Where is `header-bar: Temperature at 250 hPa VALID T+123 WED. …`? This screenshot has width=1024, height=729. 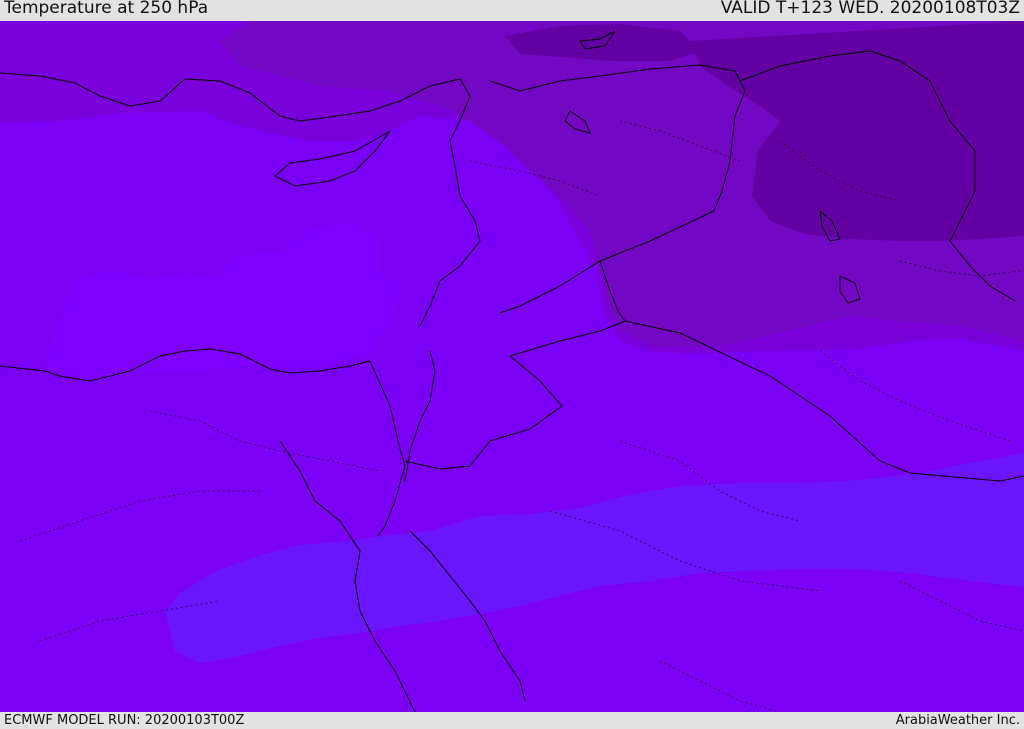
header-bar: Temperature at 250 hPa VALID T+123 WED. … is located at coordinates (512, 10).